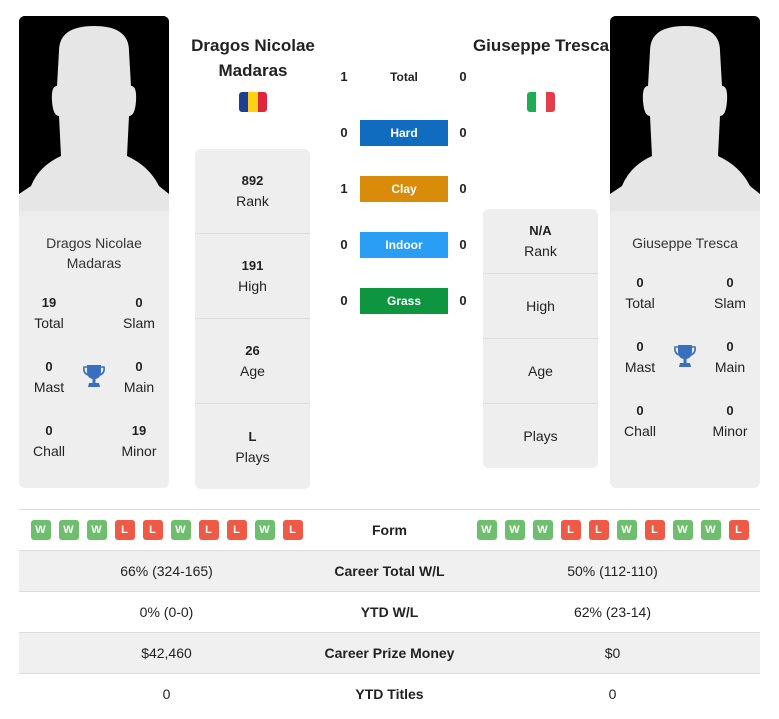  What do you see at coordinates (389, 652) in the screenshot?
I see `table-row: $42,460 Career Prize Money $0` at bounding box center [389, 652].